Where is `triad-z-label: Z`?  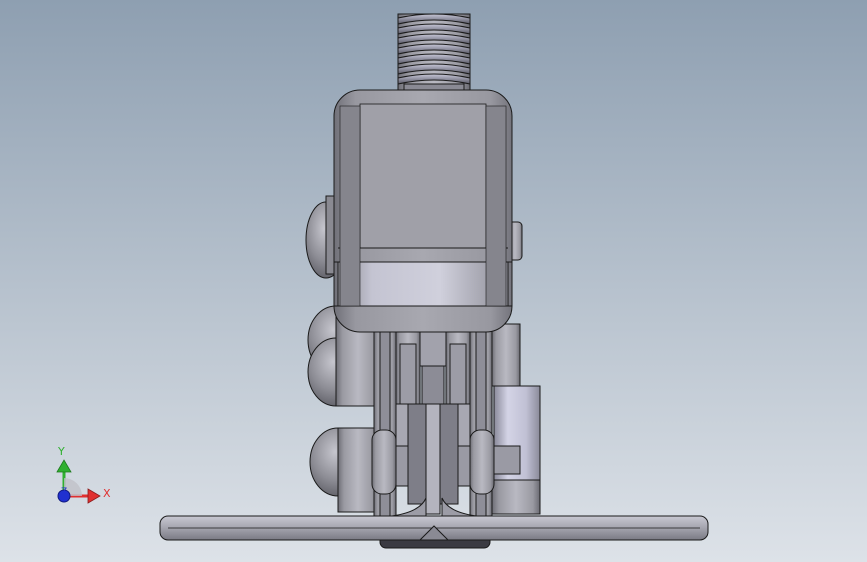
triad-z-label: Z is located at coordinates (64, 492).